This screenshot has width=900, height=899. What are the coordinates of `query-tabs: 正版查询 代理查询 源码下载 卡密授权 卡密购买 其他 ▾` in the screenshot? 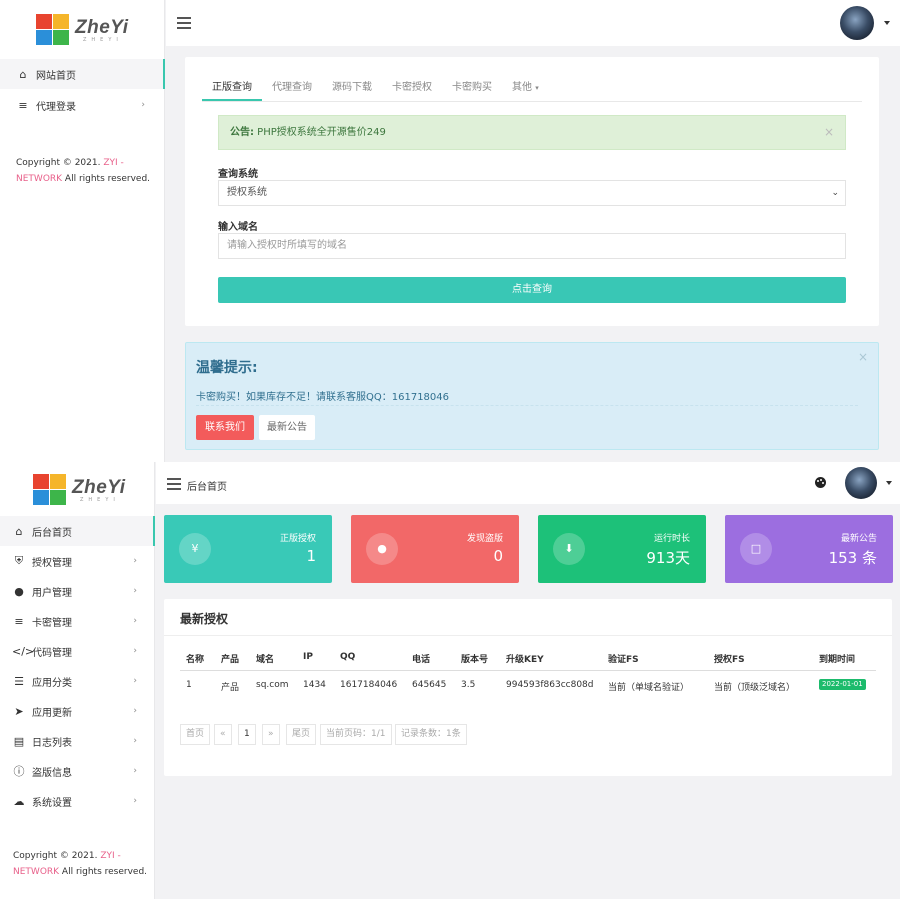 It's located at (532, 88).